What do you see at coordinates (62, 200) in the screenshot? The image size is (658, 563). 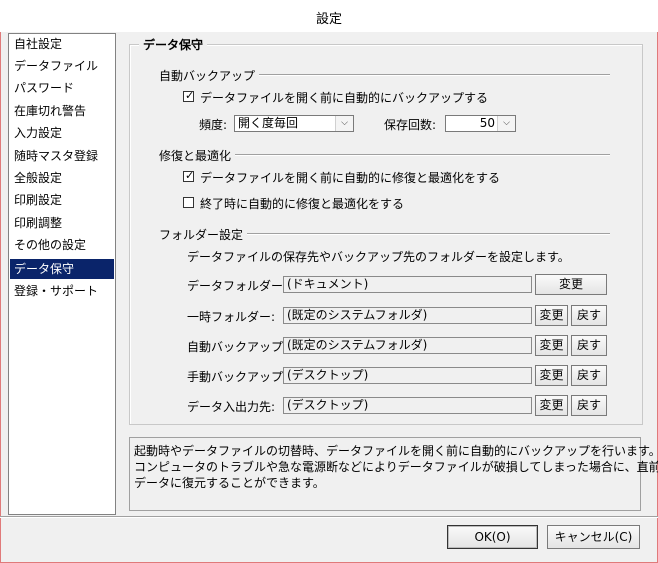 I see `sidebar-item-print: 印刷設定` at bounding box center [62, 200].